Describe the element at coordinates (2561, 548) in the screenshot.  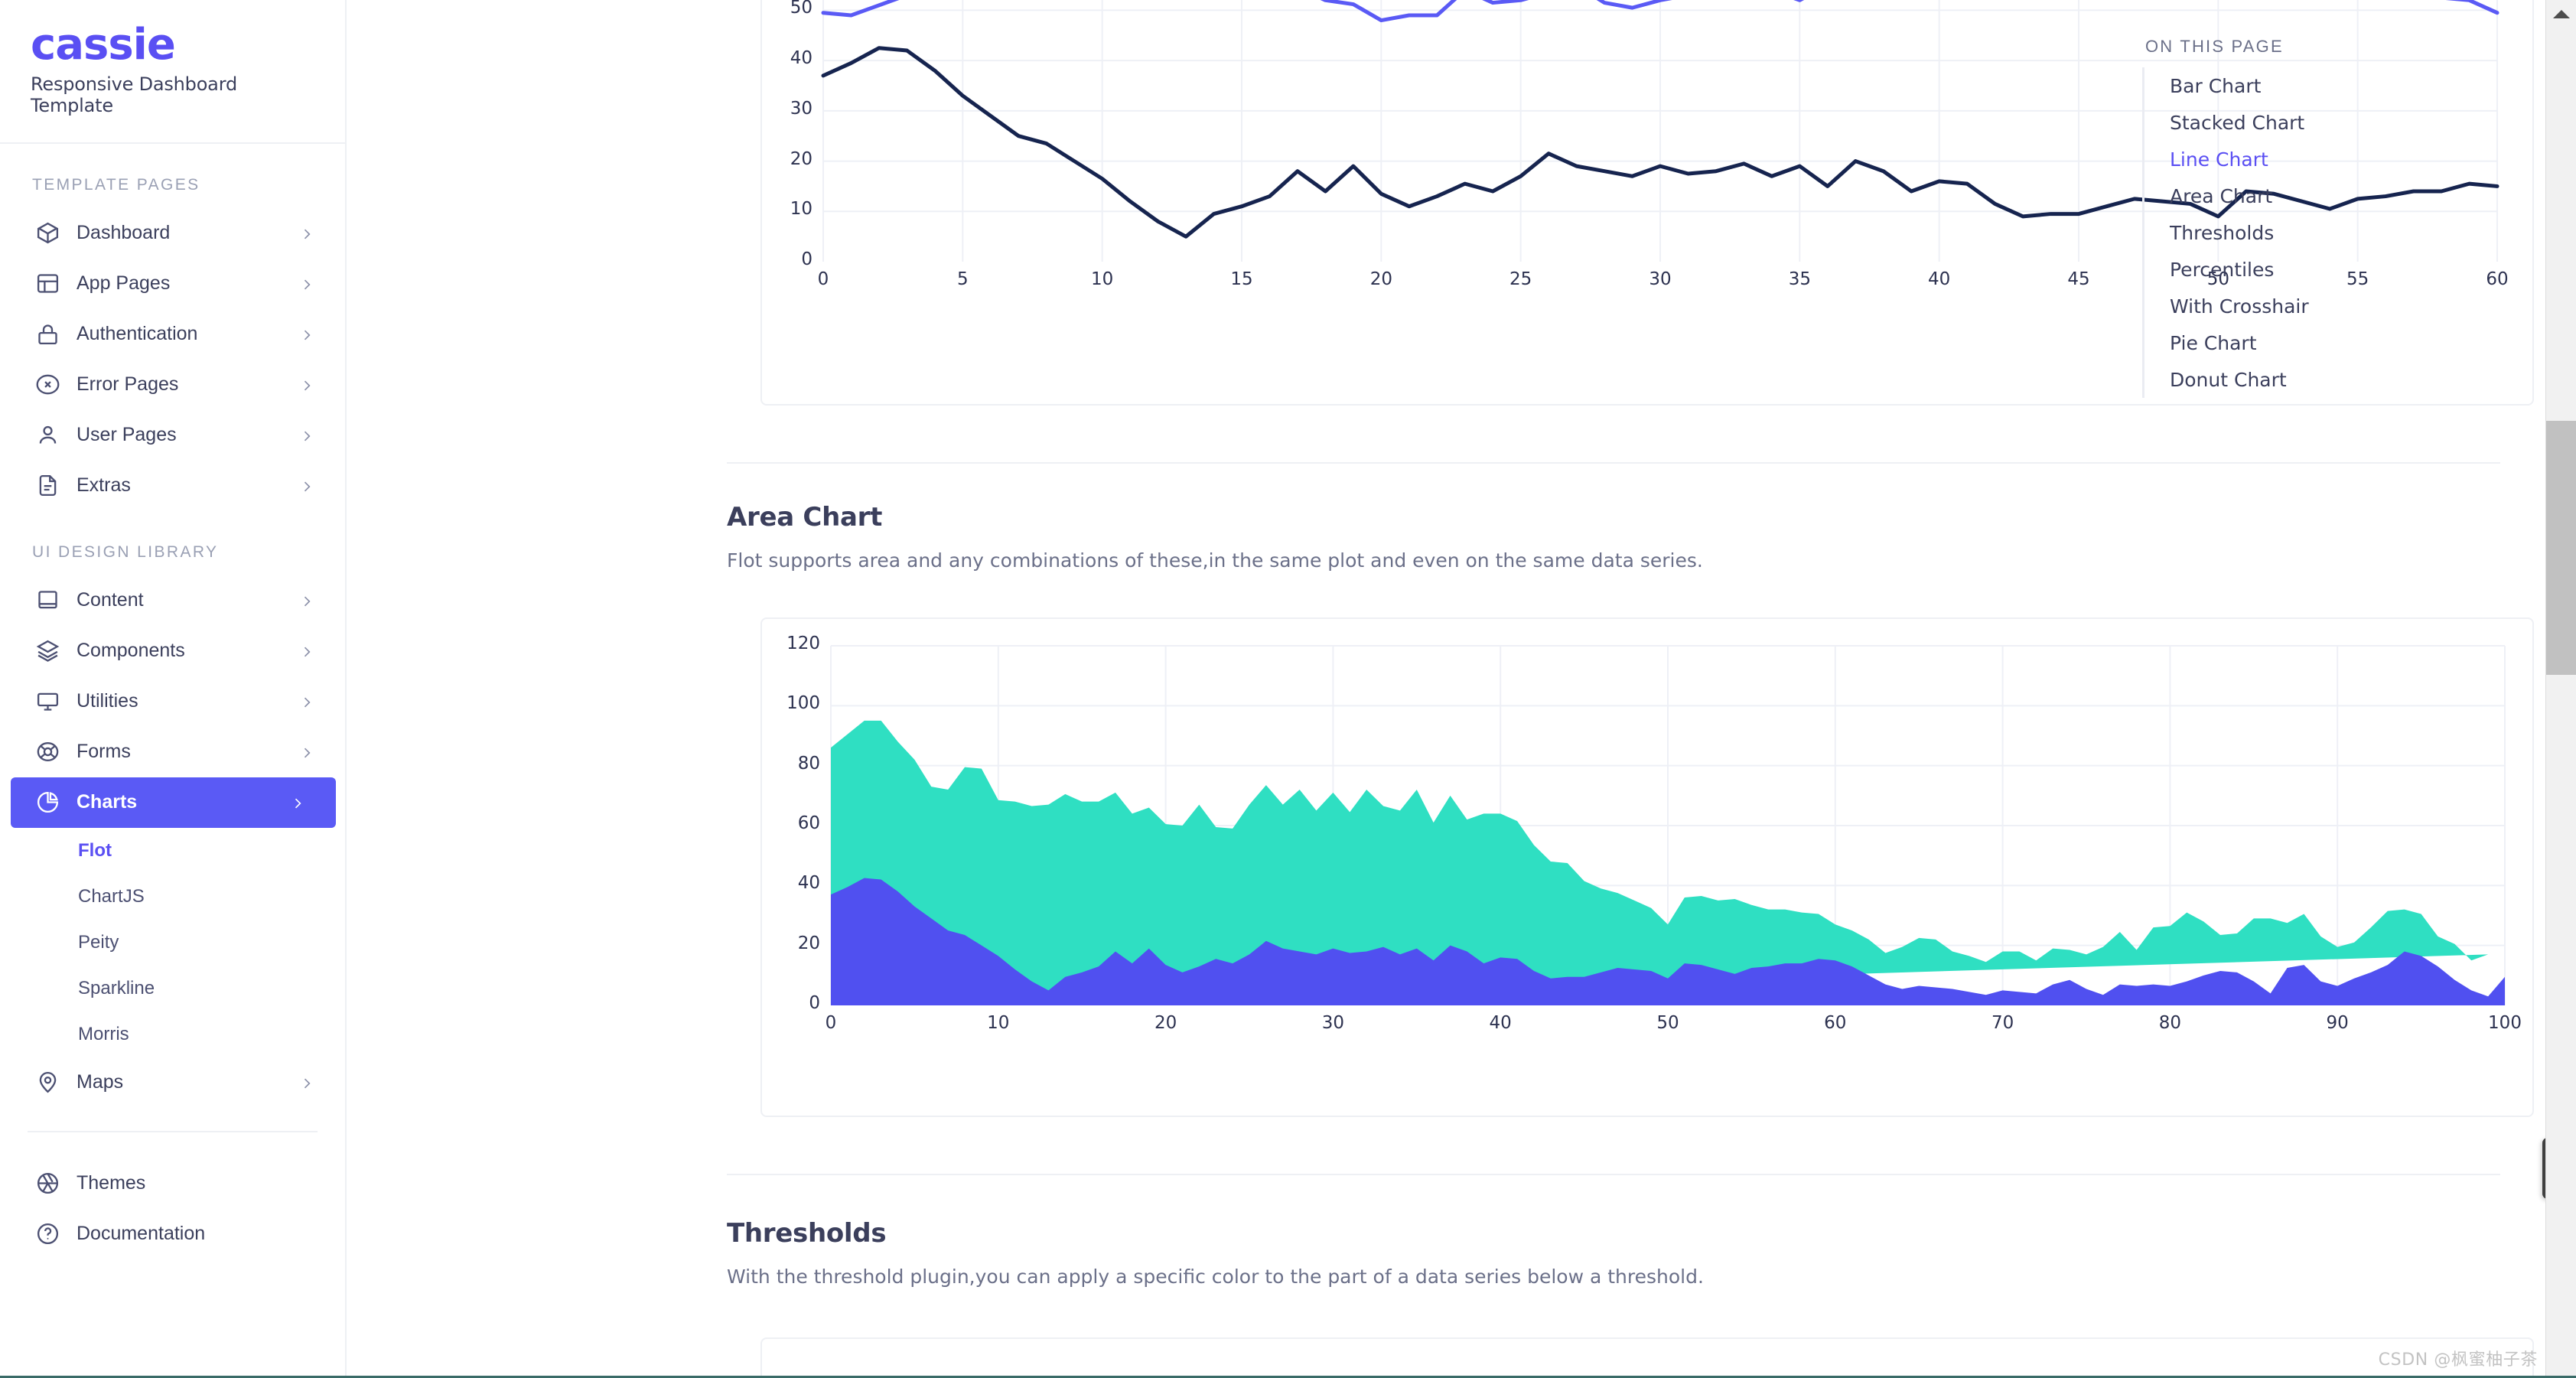
I see `scrollbar-thumb` at that location.